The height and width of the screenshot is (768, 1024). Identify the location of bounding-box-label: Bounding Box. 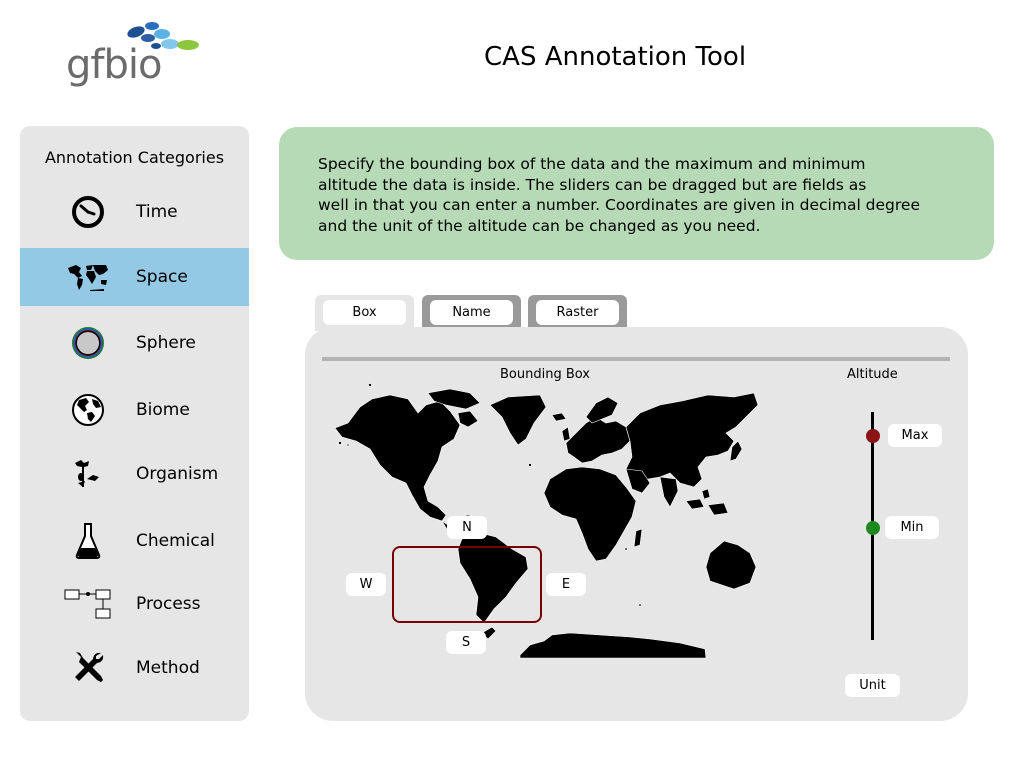
(545, 374).